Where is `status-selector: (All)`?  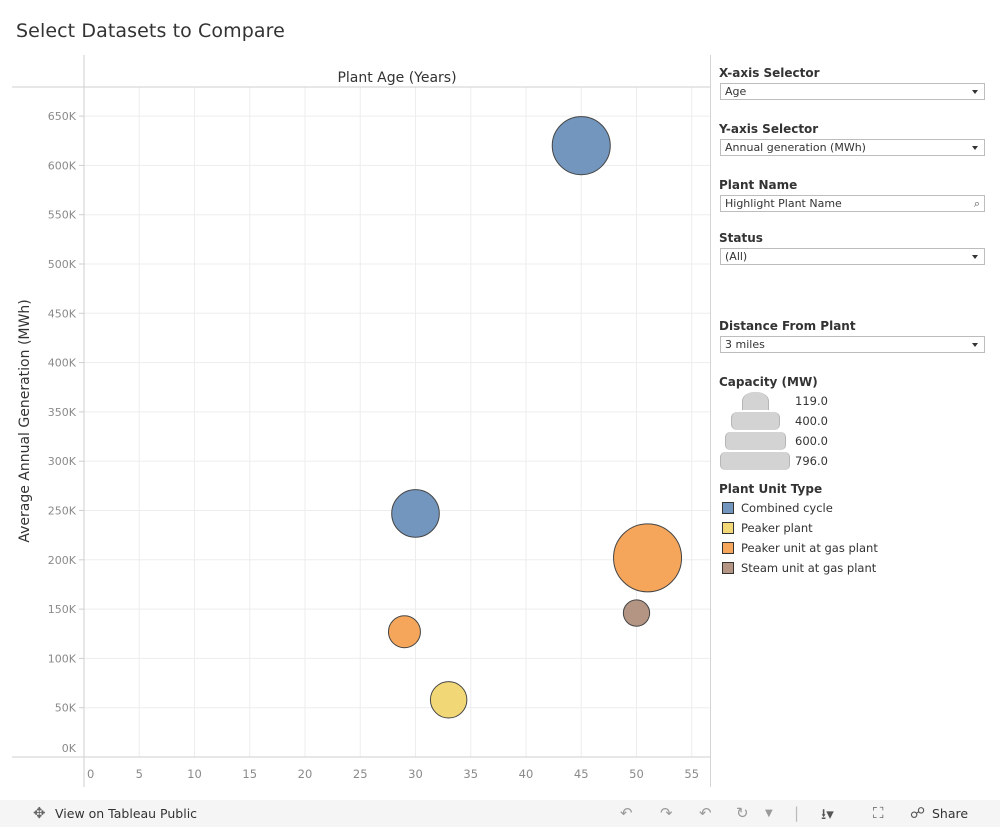
status-selector: (All) is located at coordinates (852, 256).